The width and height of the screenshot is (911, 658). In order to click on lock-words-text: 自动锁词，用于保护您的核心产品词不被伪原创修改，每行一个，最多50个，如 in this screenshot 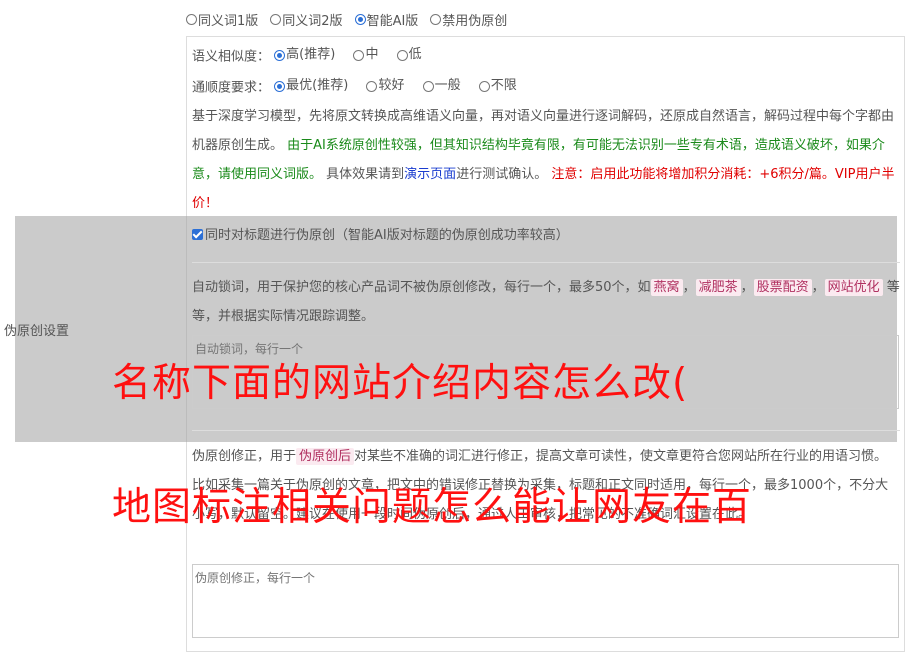, I will do `click(421, 287)`.